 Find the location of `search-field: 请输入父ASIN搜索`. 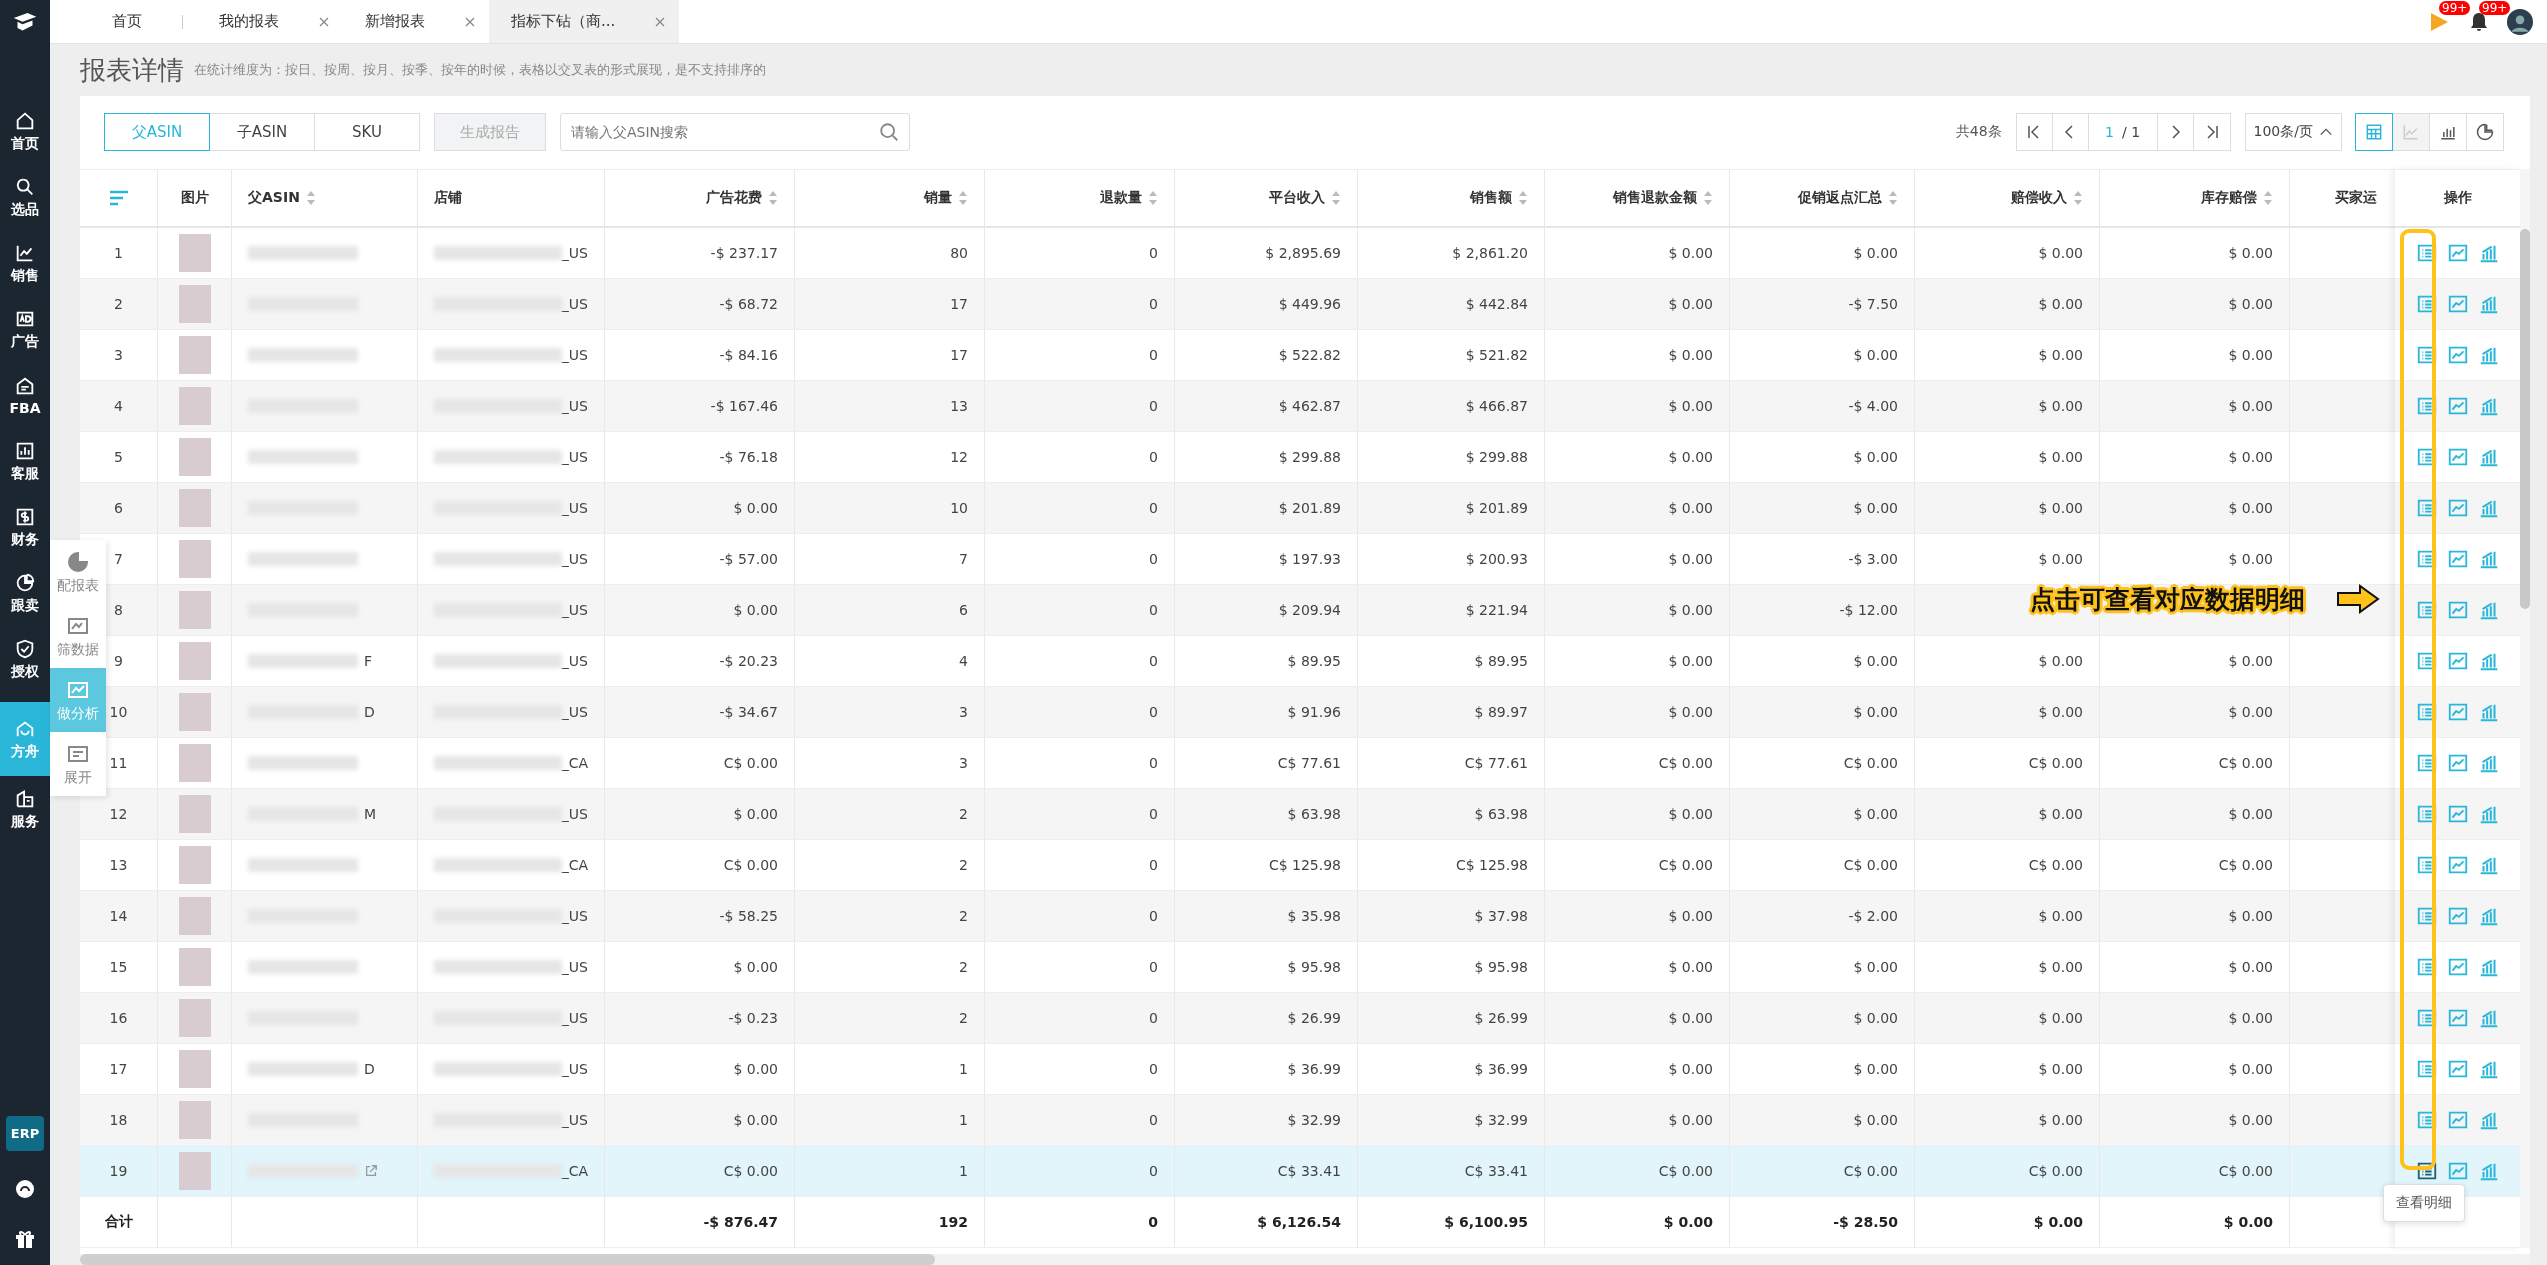

search-field: 请输入父ASIN搜索 is located at coordinates (735, 132).